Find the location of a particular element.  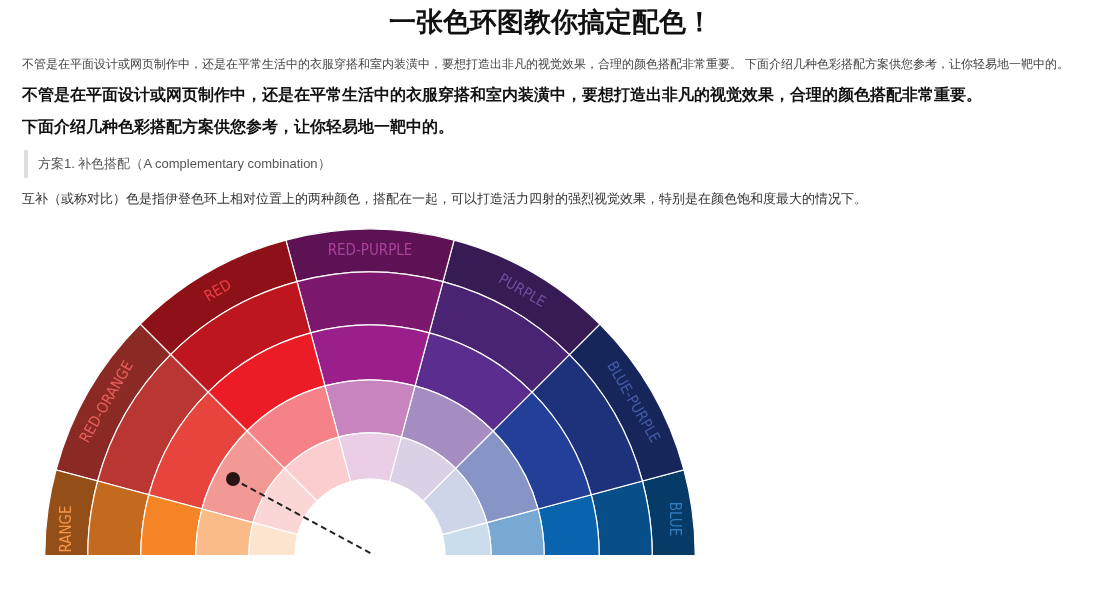

bold-paragraph: 下面介绍几种色彩搭配方案供您参考，让你轻易地一靶中的。 is located at coordinates (238, 127).